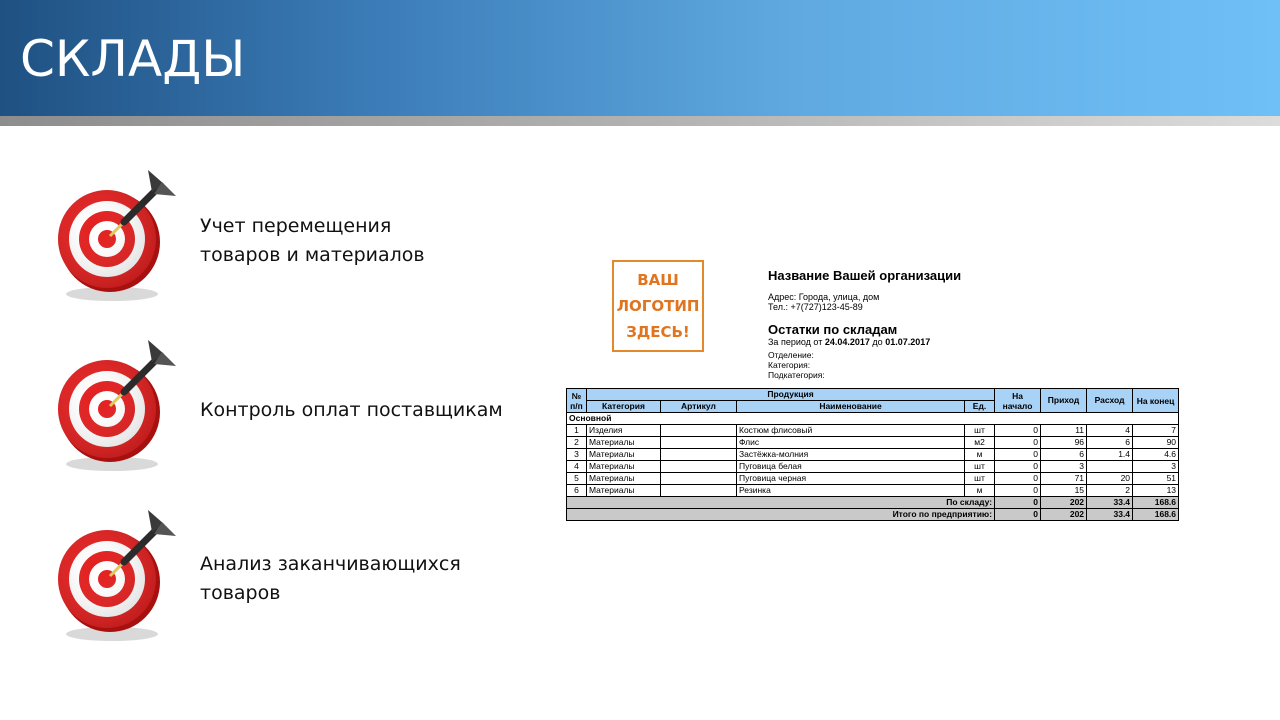 The image size is (1280, 720). Describe the element at coordinates (1110, 490) in the screenshot. I see `cell-expense: 2` at that location.